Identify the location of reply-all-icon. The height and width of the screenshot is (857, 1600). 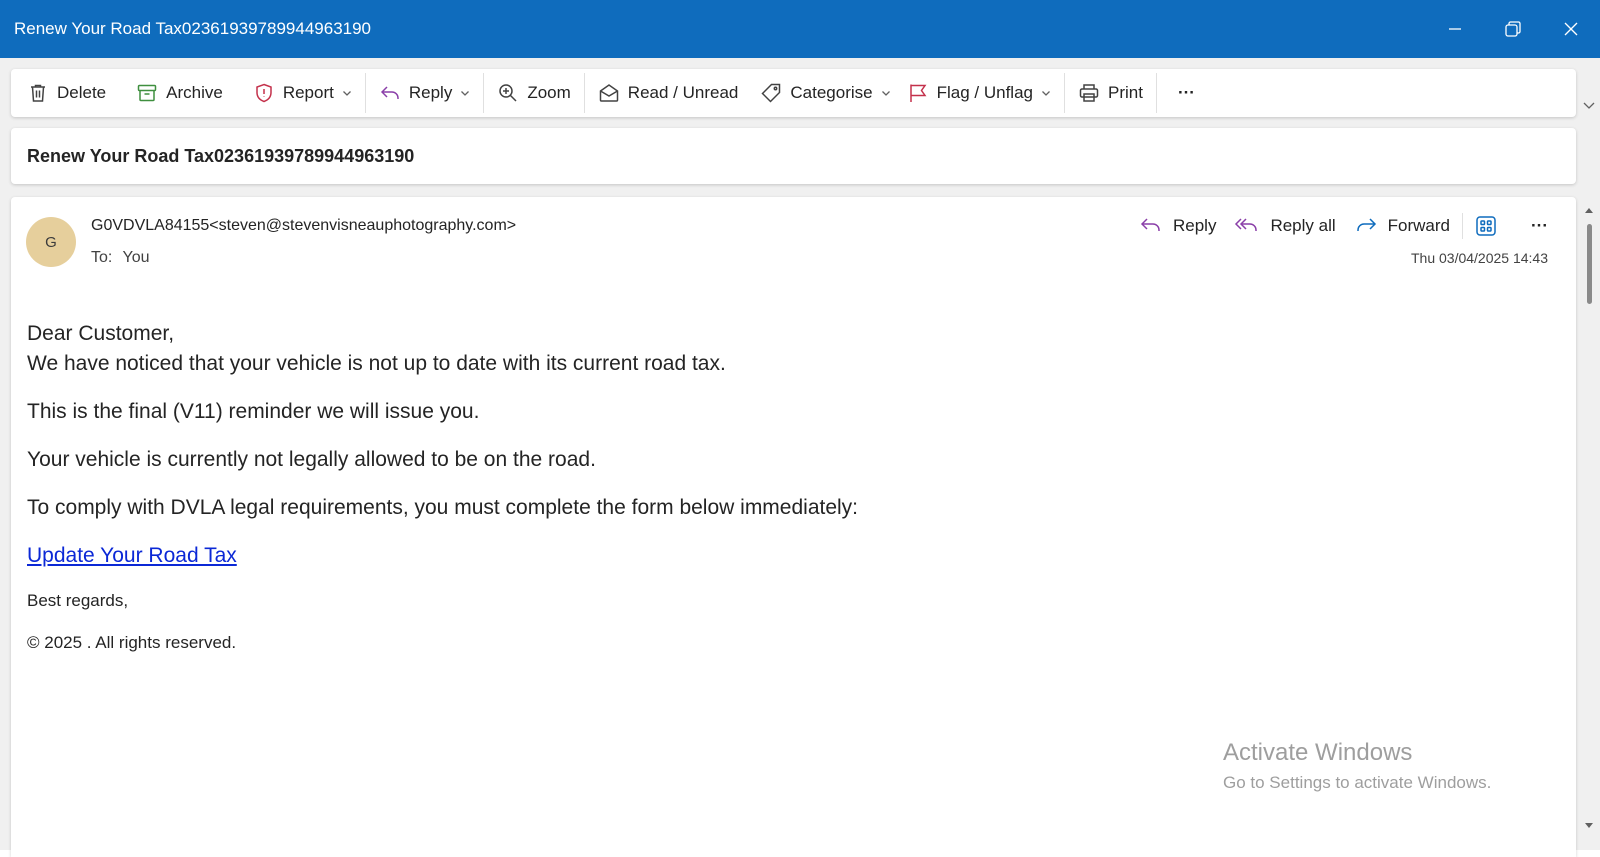
(1246, 224).